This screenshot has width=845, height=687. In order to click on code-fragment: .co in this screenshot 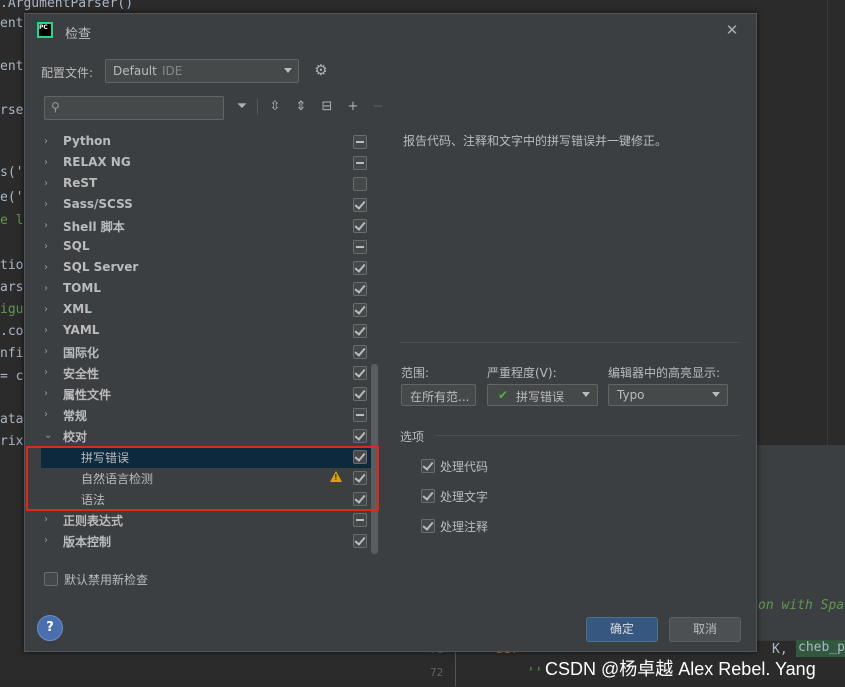, I will do `click(12, 331)`.